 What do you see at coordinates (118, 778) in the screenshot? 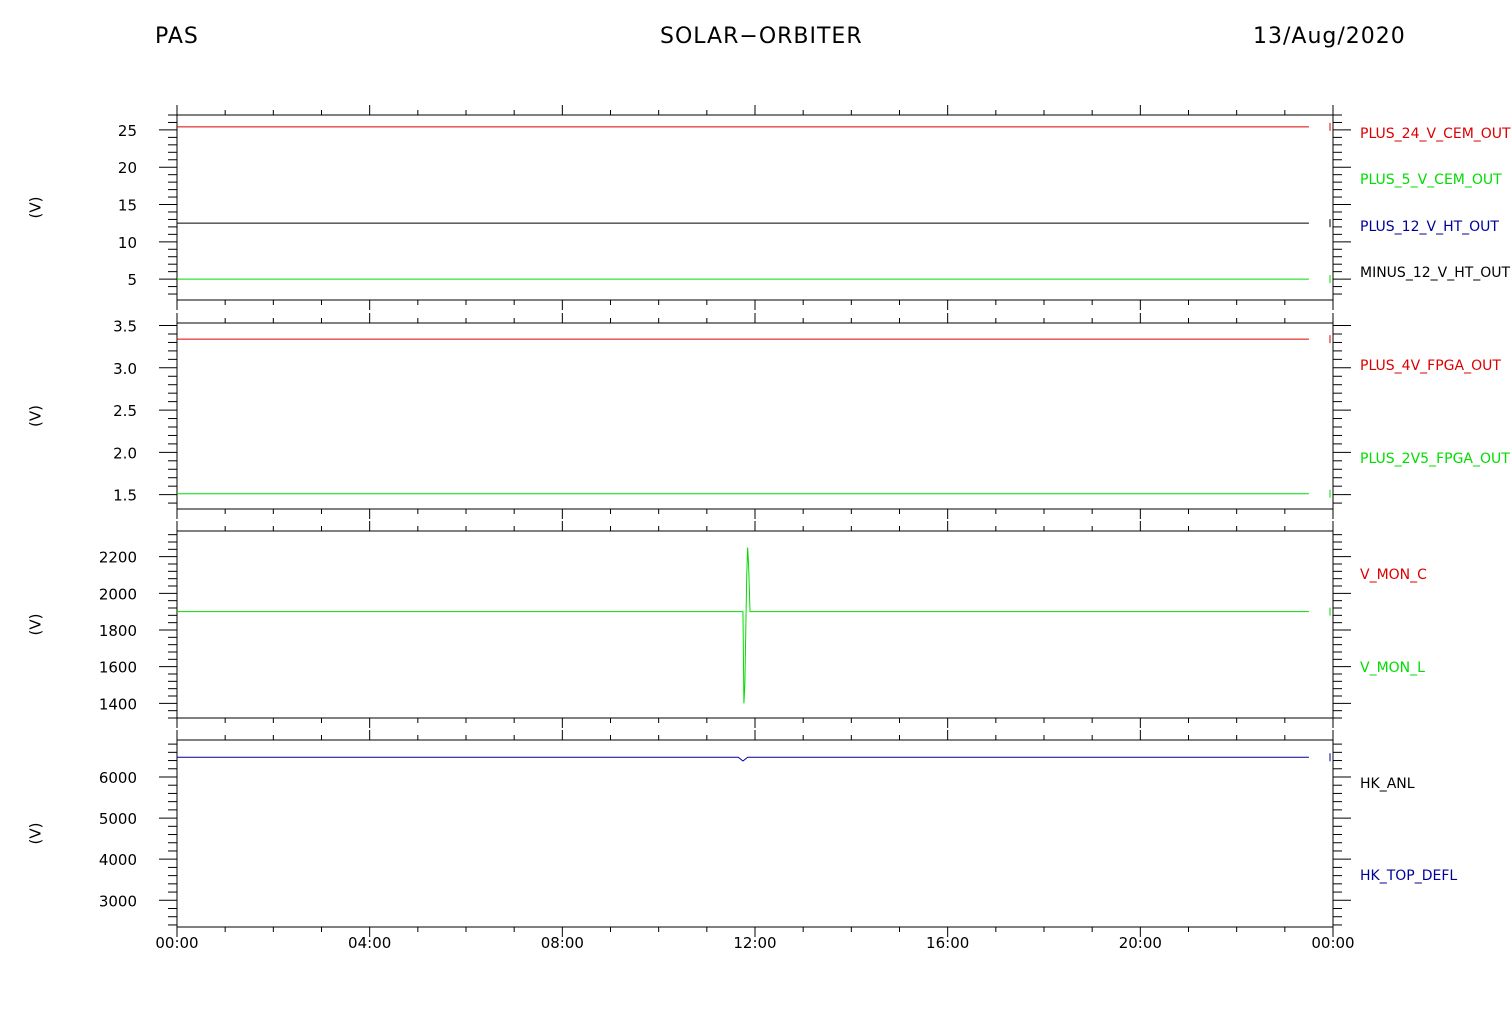
I see `y-tick-label: 6000` at bounding box center [118, 778].